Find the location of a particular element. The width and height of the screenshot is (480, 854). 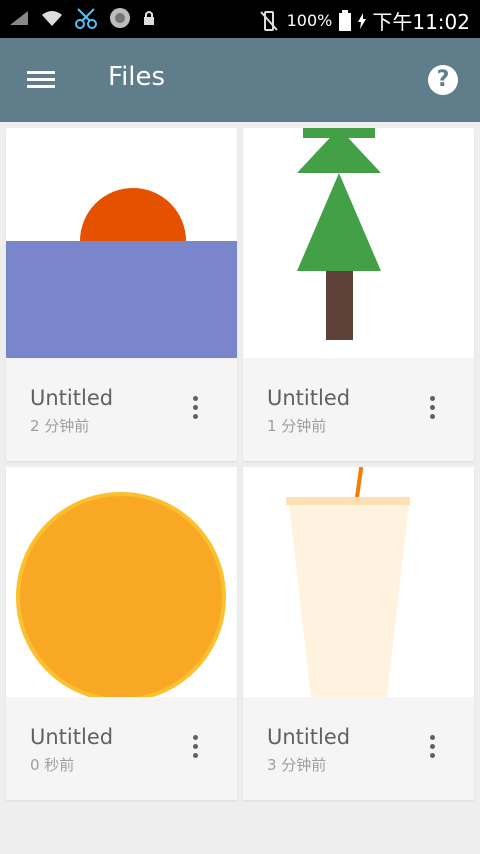

cellular-signal-icon is located at coordinates (19, 18).